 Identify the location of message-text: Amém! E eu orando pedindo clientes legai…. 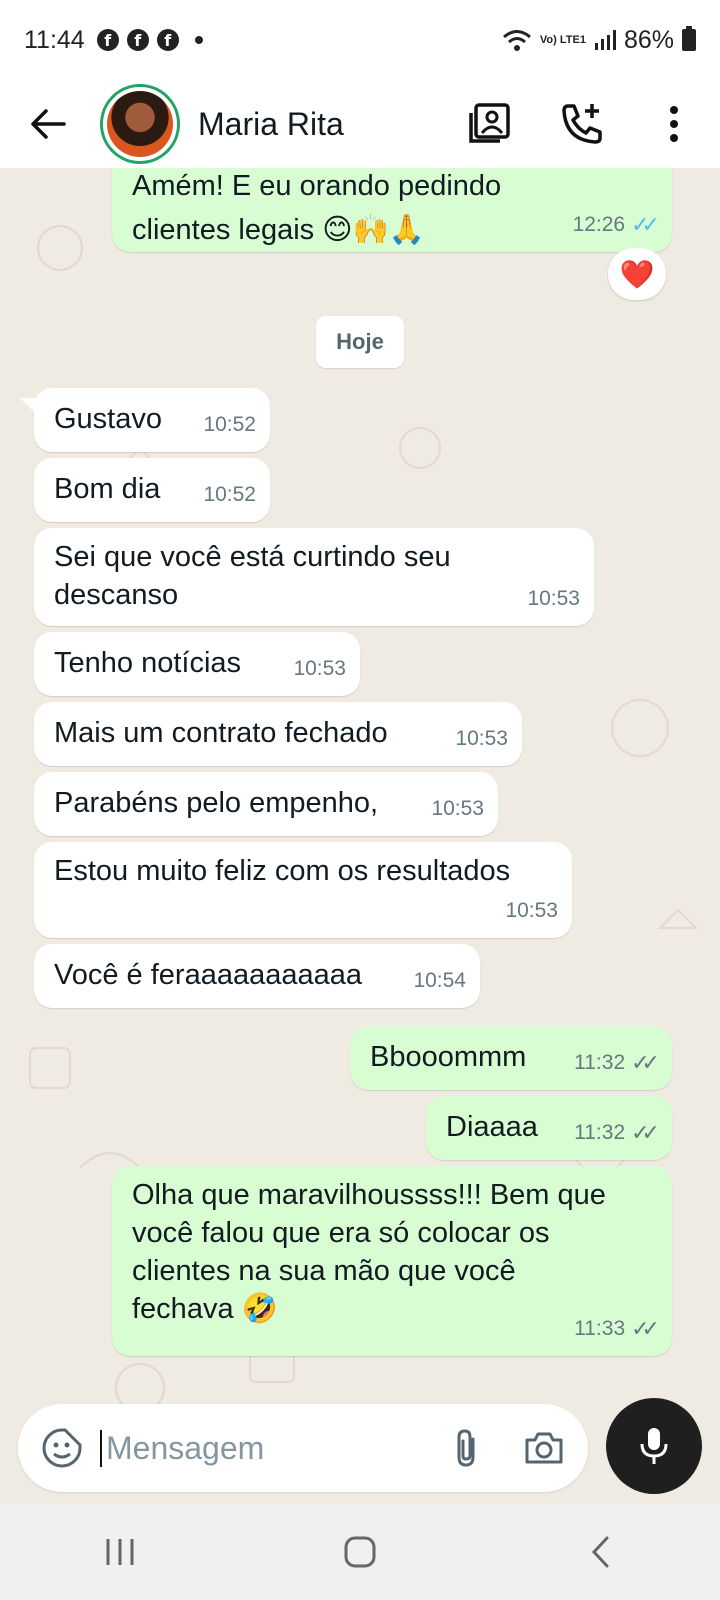
(317, 208).